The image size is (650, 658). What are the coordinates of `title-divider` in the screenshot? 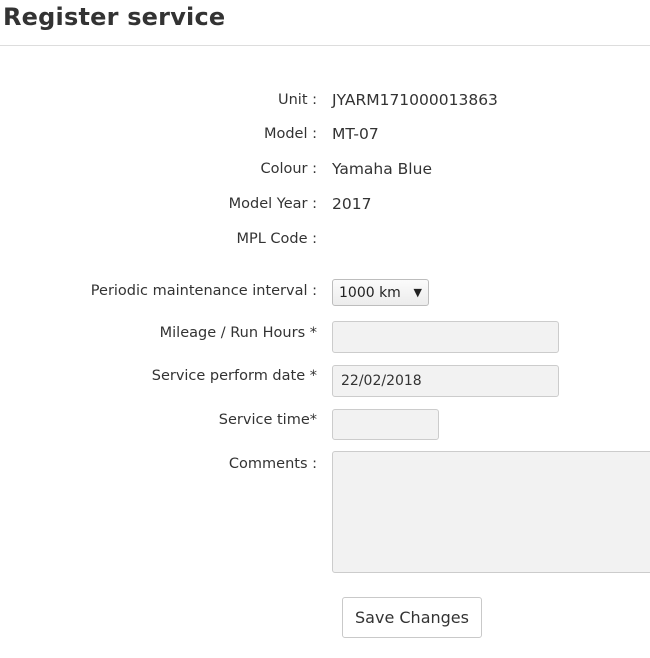 It's located at (325, 45).